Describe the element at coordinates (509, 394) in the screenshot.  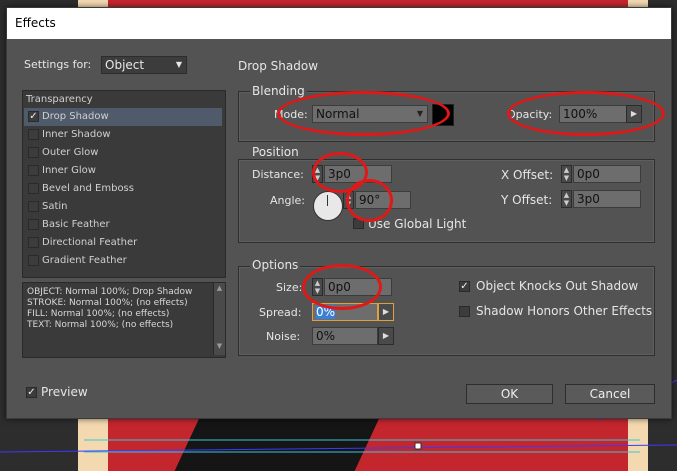
I see `ok-button: OK` at that location.